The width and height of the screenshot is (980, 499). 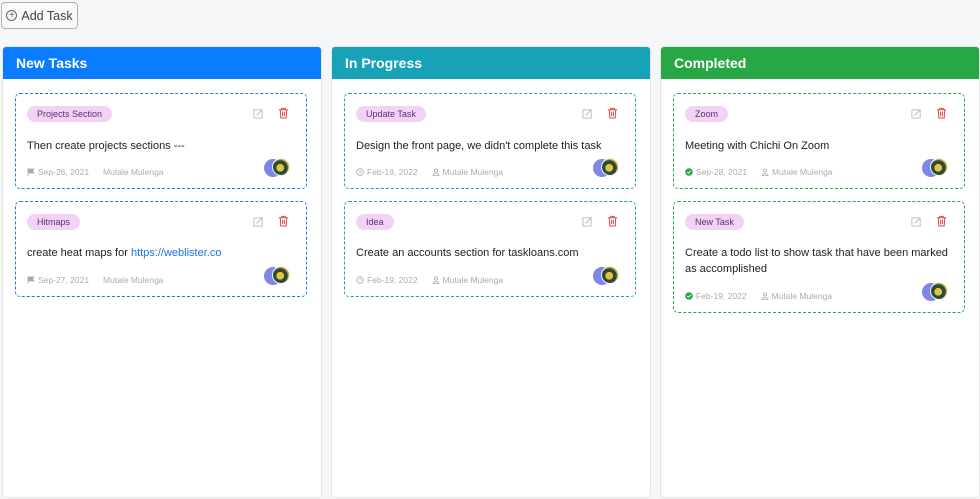 What do you see at coordinates (722, 172) in the screenshot?
I see `task-date: Sep-28, 2021` at bounding box center [722, 172].